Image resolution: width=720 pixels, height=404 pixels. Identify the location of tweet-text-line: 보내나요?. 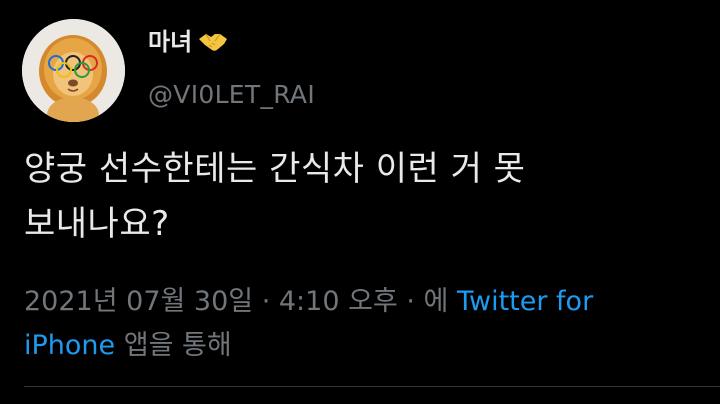
(97, 224).